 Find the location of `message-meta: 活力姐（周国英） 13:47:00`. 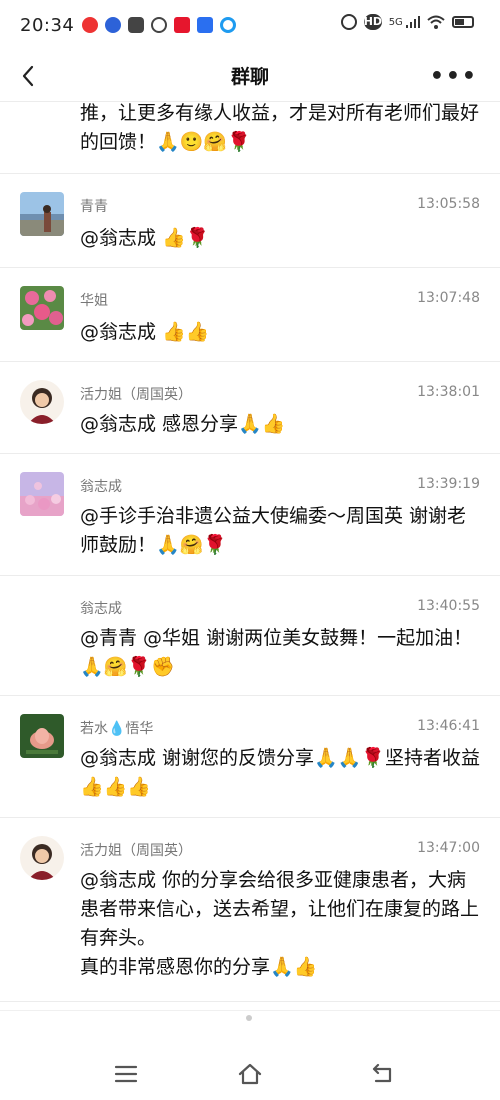

message-meta: 活力姐（周国英） 13:47:00 is located at coordinates (280, 850).